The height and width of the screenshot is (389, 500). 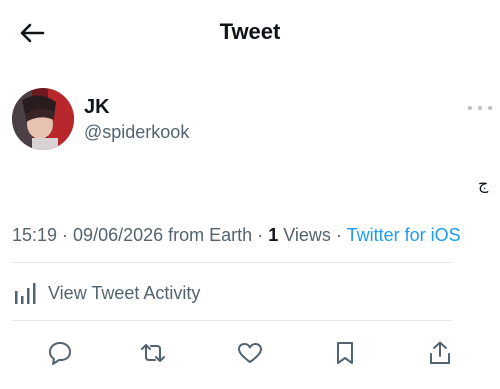 I want to click on retweet-button, so click(x=153, y=353).